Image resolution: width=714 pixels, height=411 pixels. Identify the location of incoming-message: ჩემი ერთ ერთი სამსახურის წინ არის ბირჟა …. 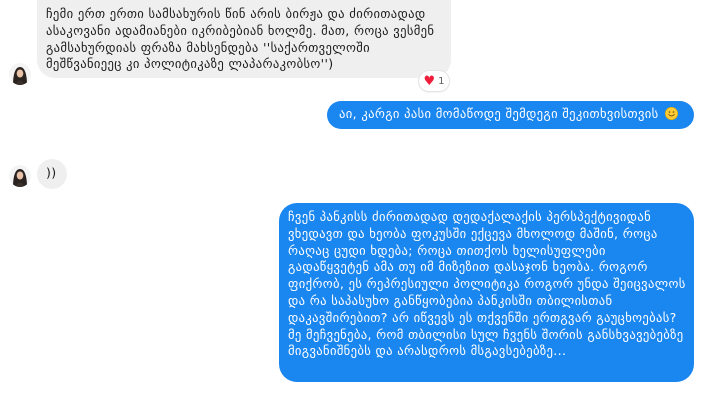
(244, 39).